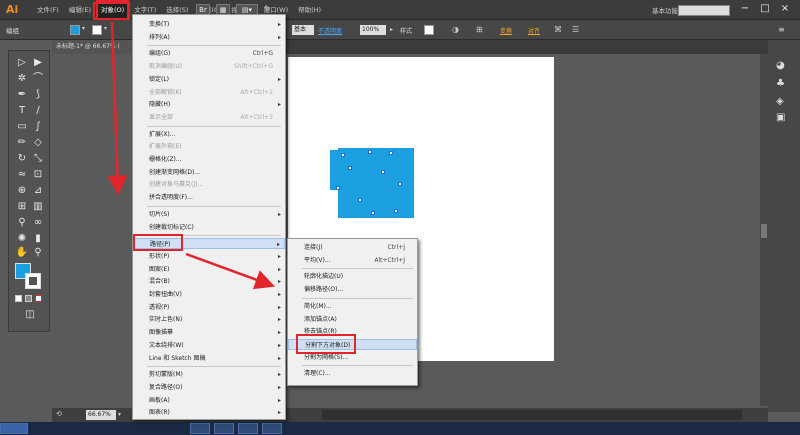  Describe the element at coordinates (330, 30) in the screenshot. I see `opacity-link: 不透明度` at that location.